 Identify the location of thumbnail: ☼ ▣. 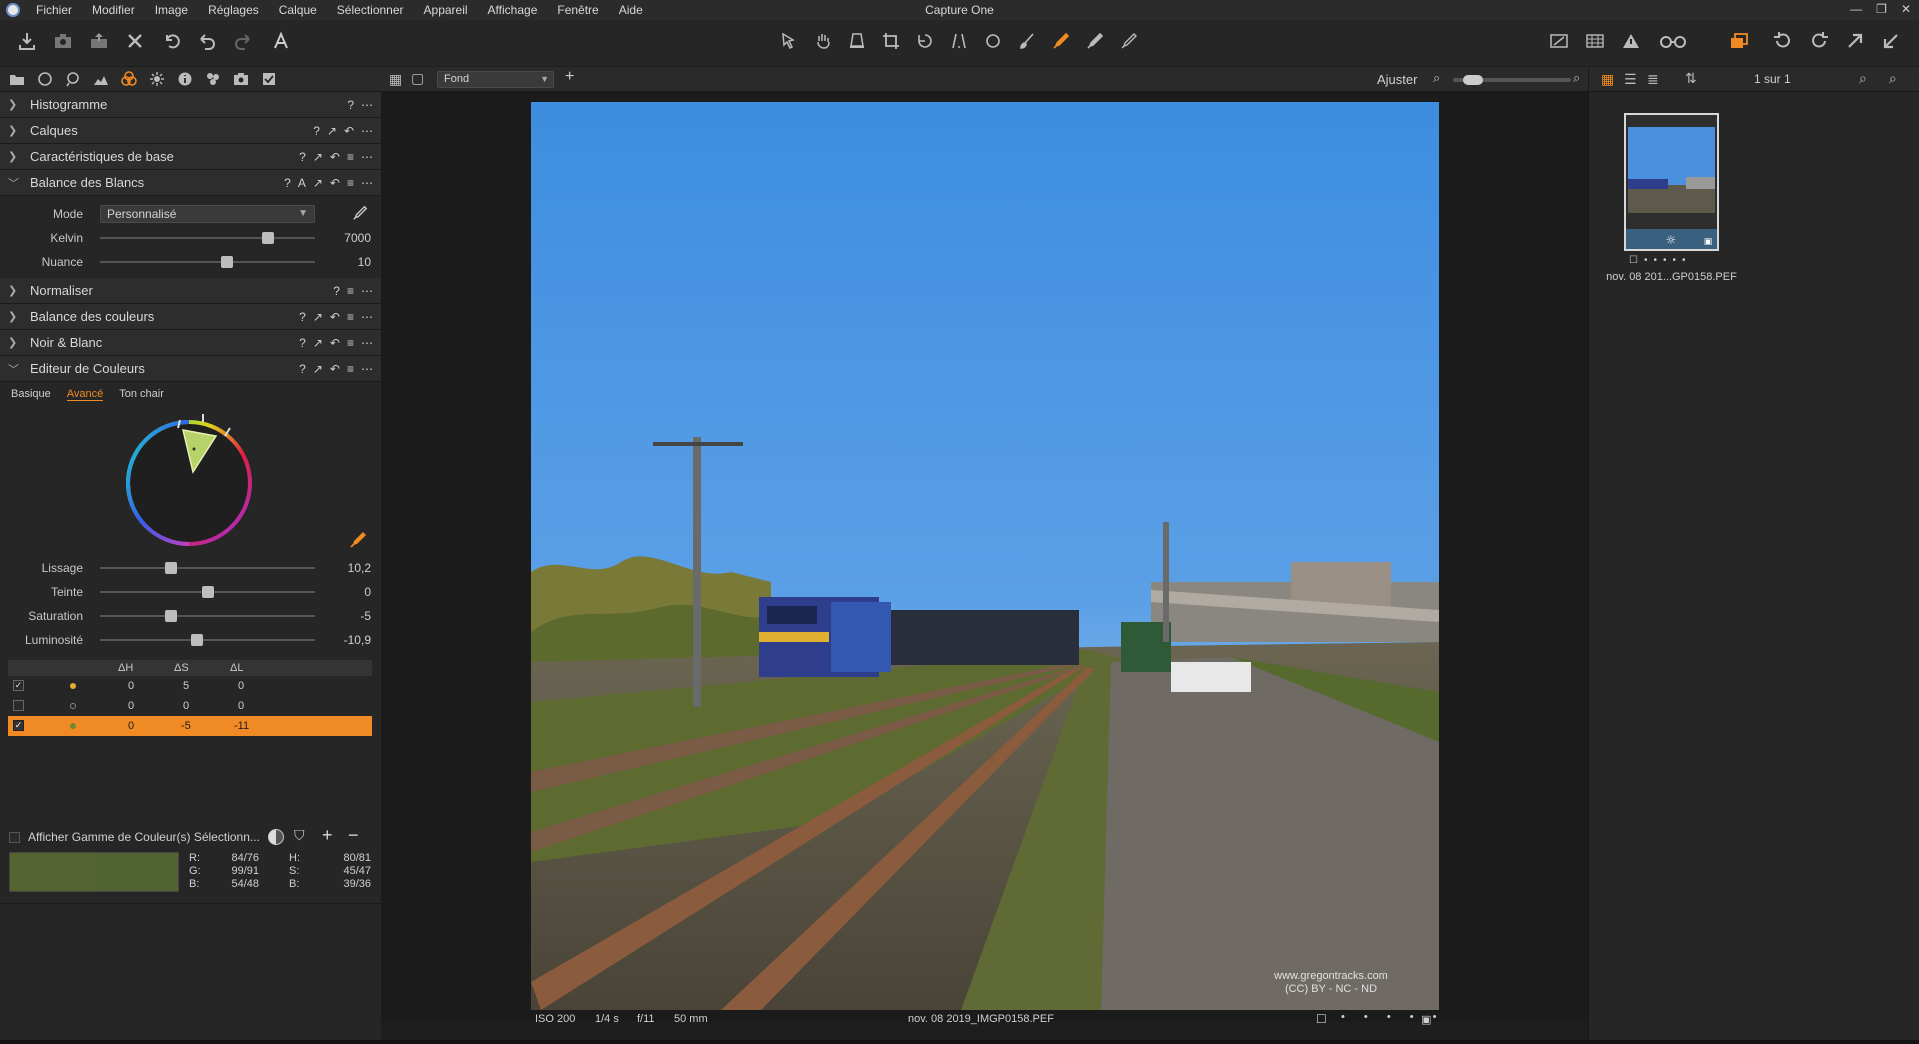
(1671, 182).